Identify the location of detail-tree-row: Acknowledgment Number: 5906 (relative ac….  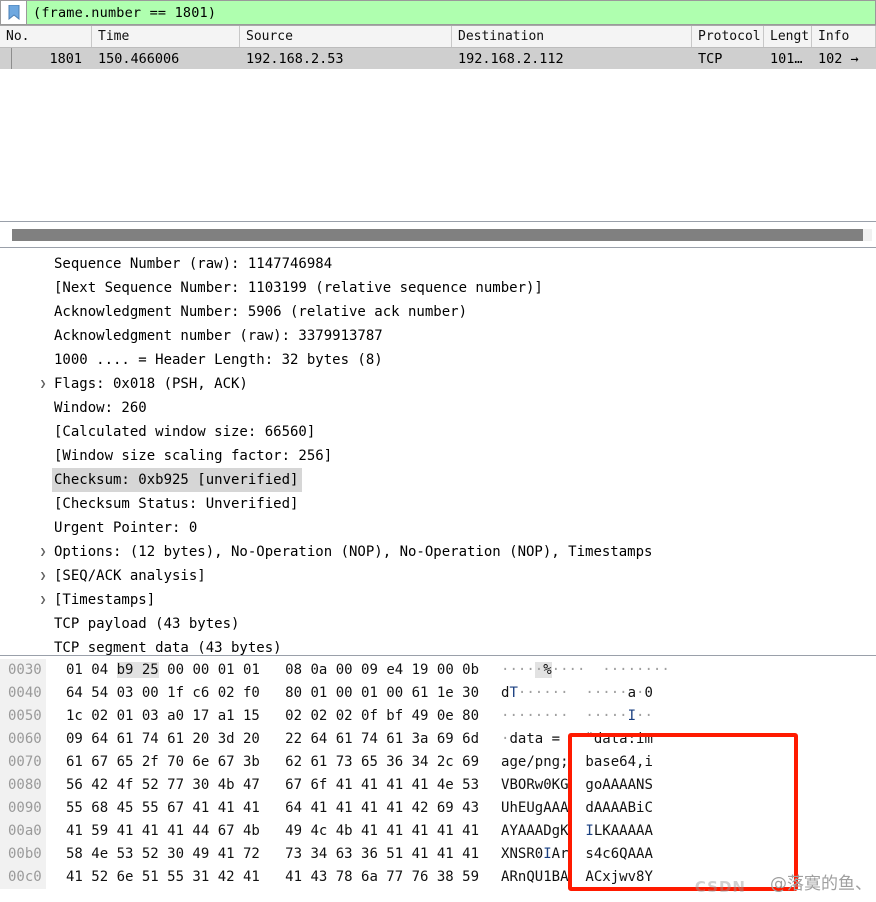
(438, 312).